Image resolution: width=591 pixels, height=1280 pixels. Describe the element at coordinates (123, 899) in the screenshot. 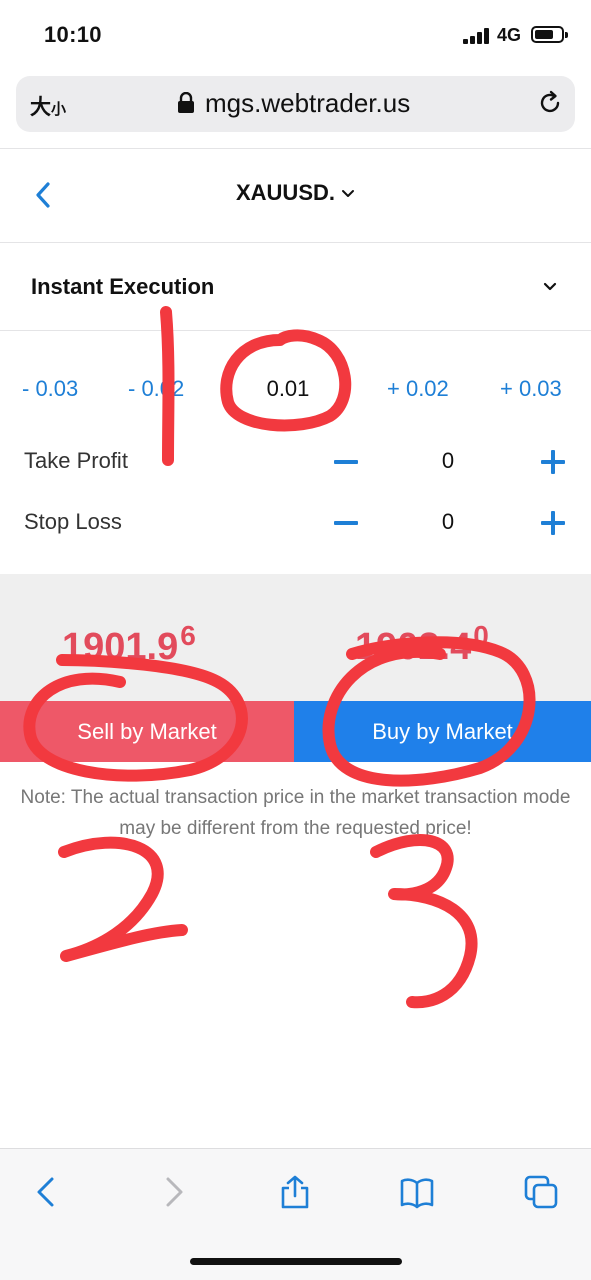

I see `annotation-two` at that location.